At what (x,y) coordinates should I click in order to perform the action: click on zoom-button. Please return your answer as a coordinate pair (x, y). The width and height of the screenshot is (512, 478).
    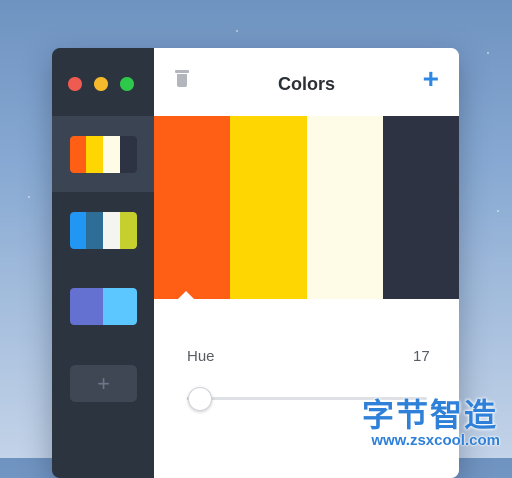
    Looking at the image, I should click on (127, 84).